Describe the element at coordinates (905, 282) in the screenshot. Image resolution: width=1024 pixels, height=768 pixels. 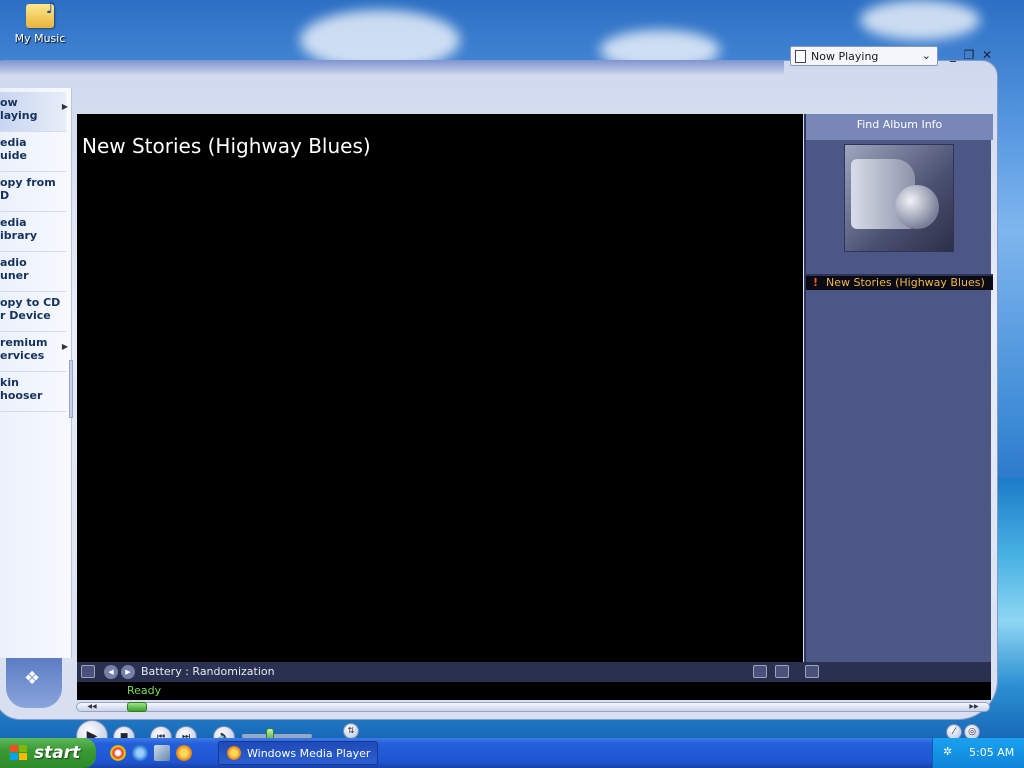
I see `playlist-item-title: New Stories (Highway Blues)` at that location.